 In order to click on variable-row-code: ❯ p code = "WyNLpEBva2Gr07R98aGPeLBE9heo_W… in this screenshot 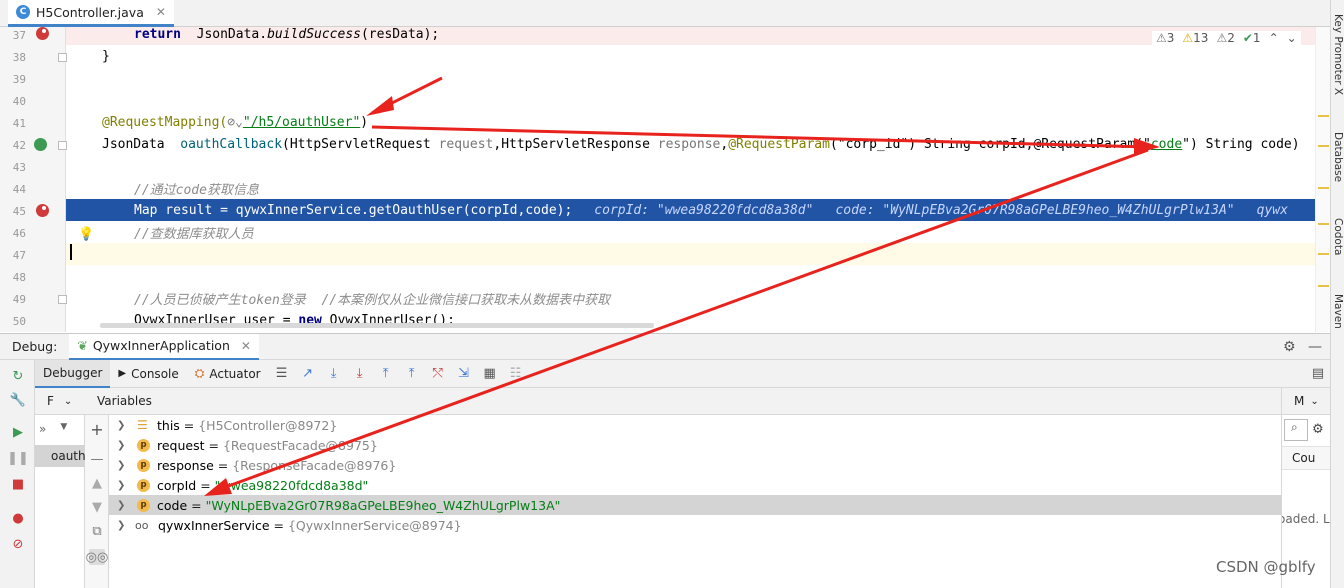, I will do `click(695, 505)`.